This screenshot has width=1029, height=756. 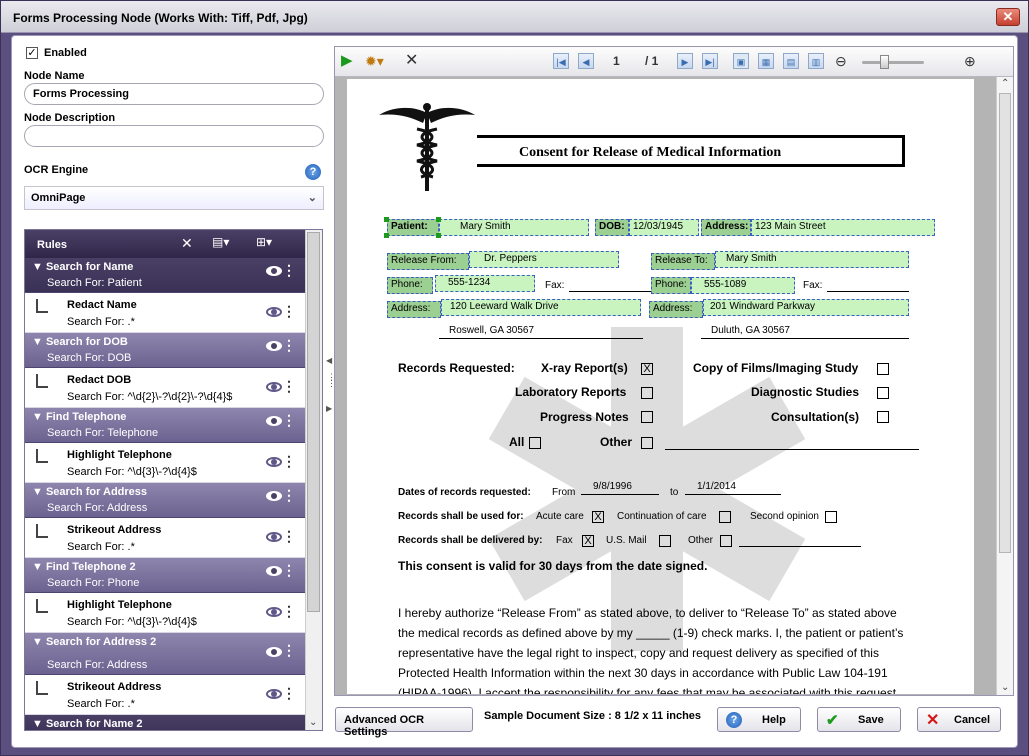 I want to click on advanced-ocr-settings-button: Advanced OCR Settings, so click(x=404, y=722).